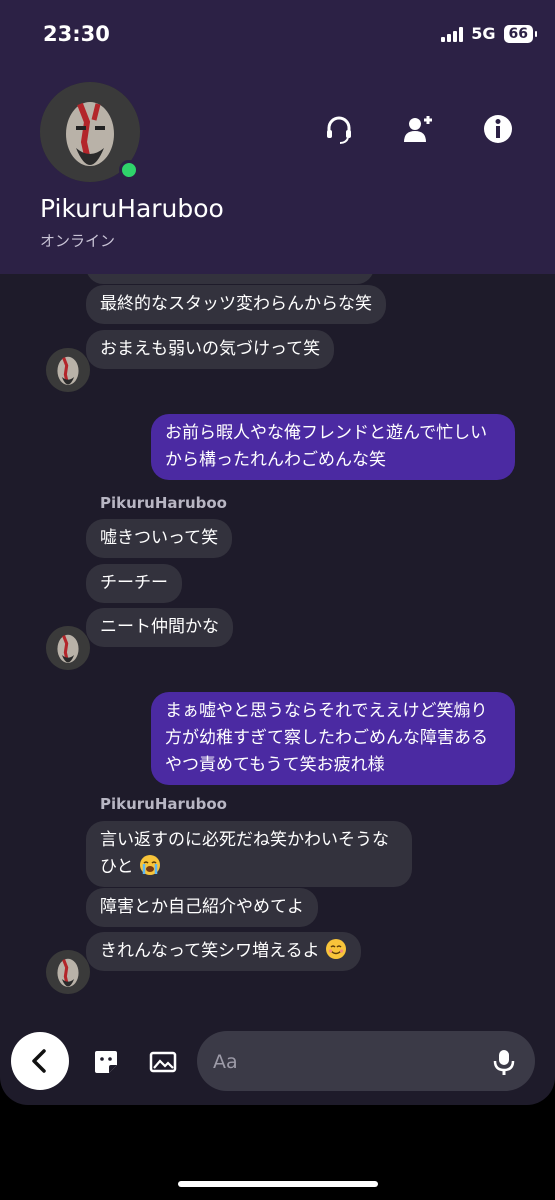 This screenshot has width=555, height=1200. Describe the element at coordinates (76, 34) in the screenshot. I see `status-time: 23:30` at that location.